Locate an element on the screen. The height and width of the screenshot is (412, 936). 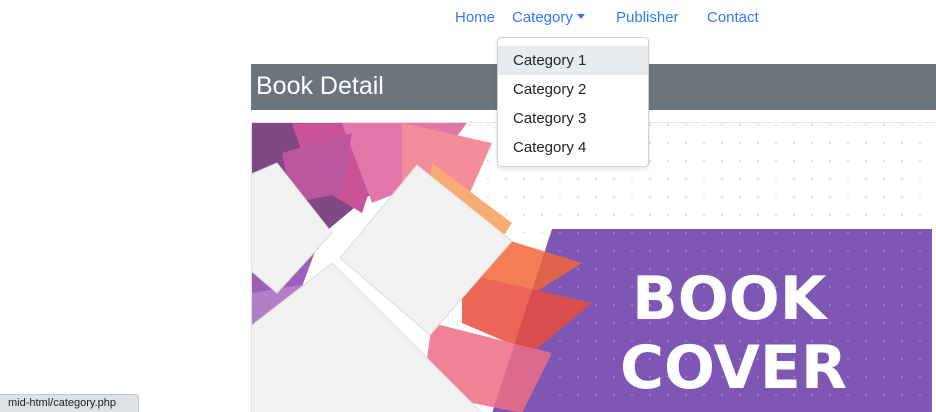
nav-category-label: Category is located at coordinates (542, 17).